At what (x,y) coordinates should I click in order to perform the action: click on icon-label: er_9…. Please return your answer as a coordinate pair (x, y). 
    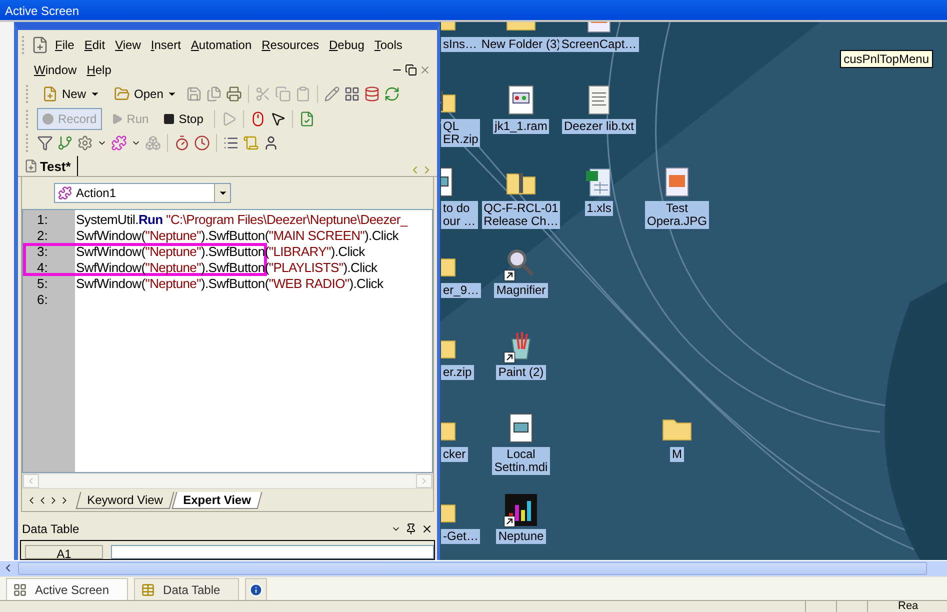
    Looking at the image, I should click on (461, 290).